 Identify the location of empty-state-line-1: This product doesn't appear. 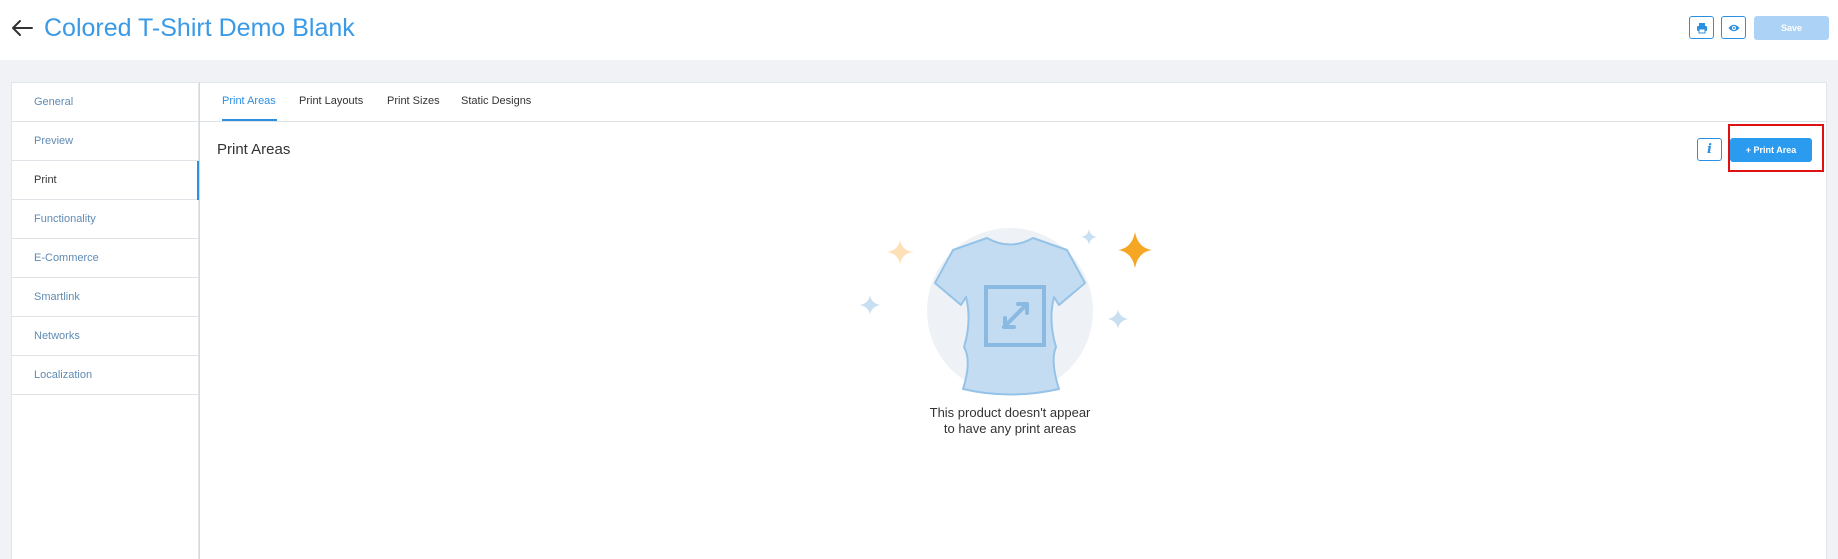
(1010, 412).